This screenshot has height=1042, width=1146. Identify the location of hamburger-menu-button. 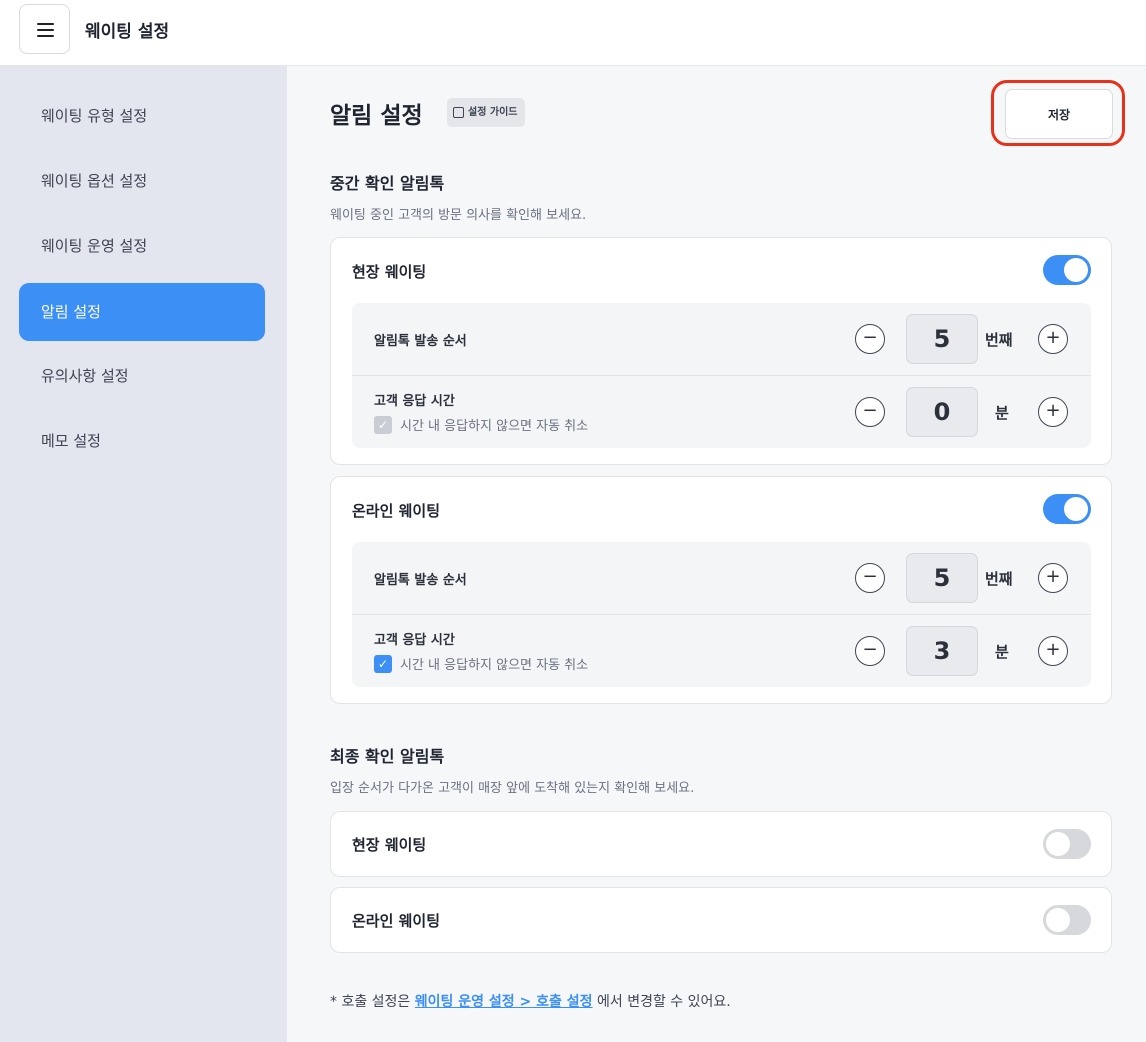
(44, 29).